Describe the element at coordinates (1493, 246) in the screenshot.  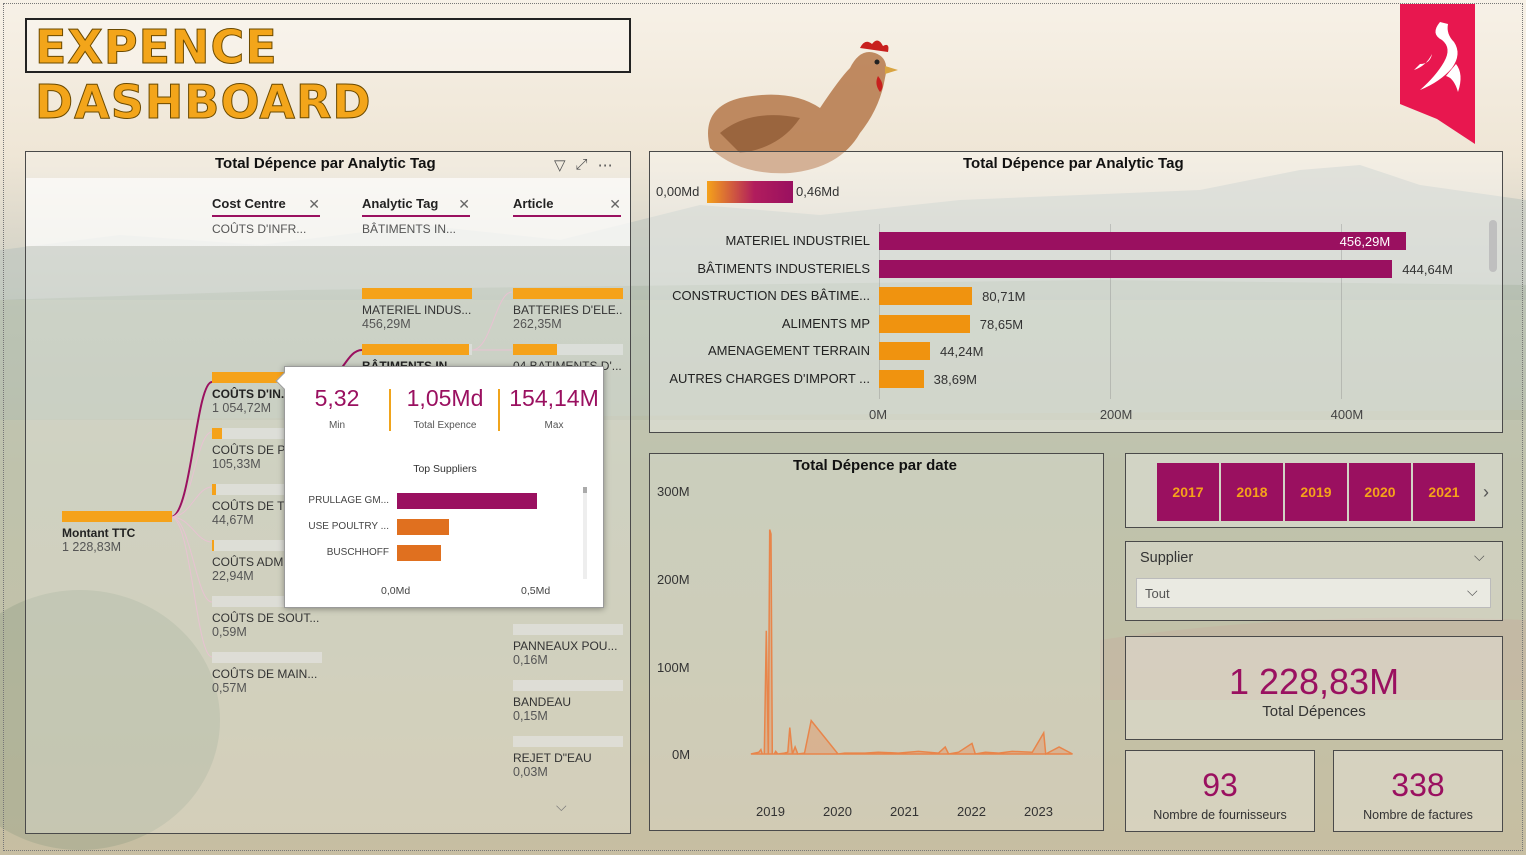
I see `bar-chart-scrollbar` at that location.